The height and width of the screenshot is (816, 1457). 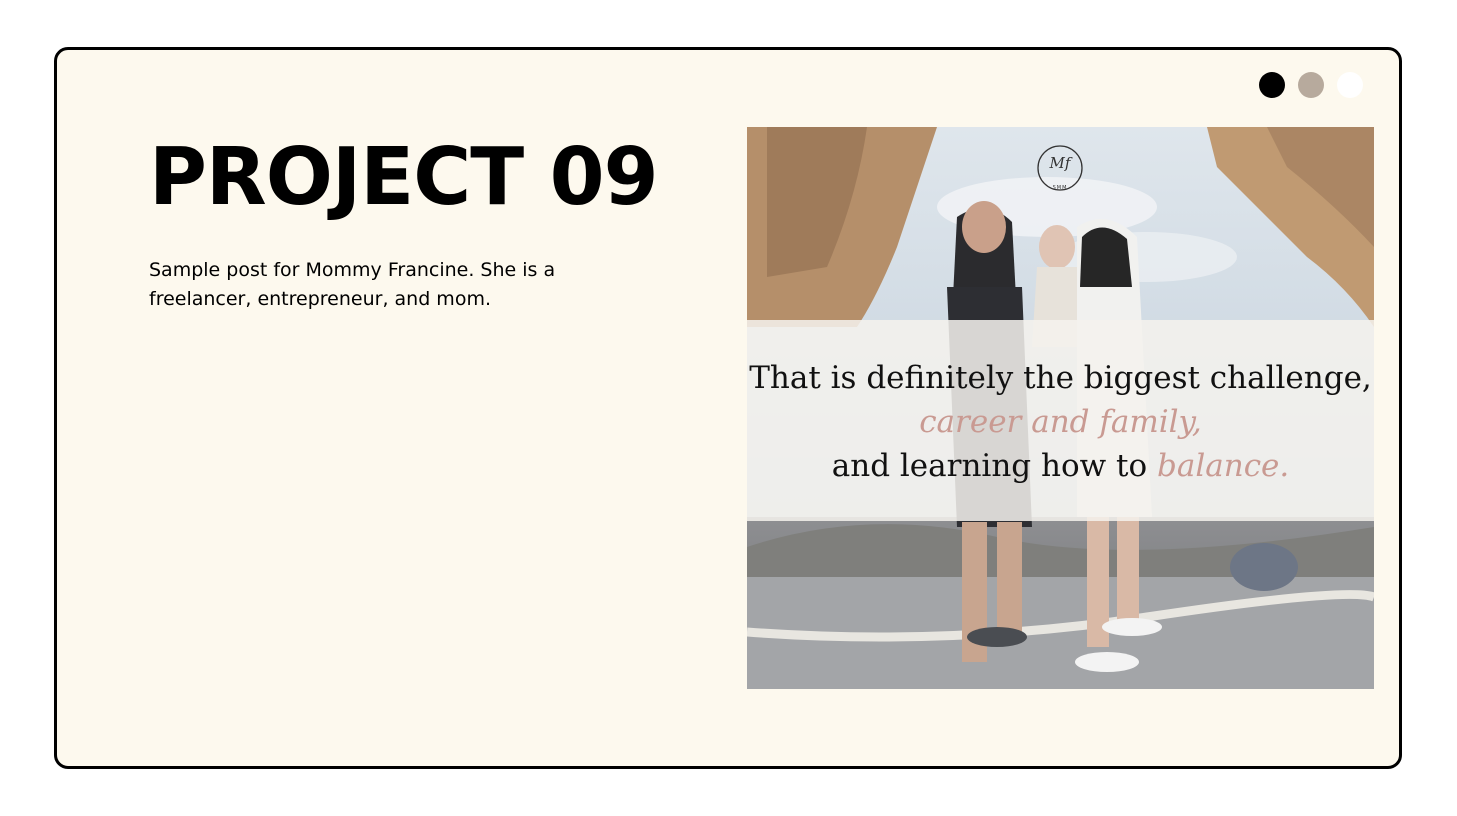 I want to click on project-title: PROJECT 09, so click(x=404, y=177).